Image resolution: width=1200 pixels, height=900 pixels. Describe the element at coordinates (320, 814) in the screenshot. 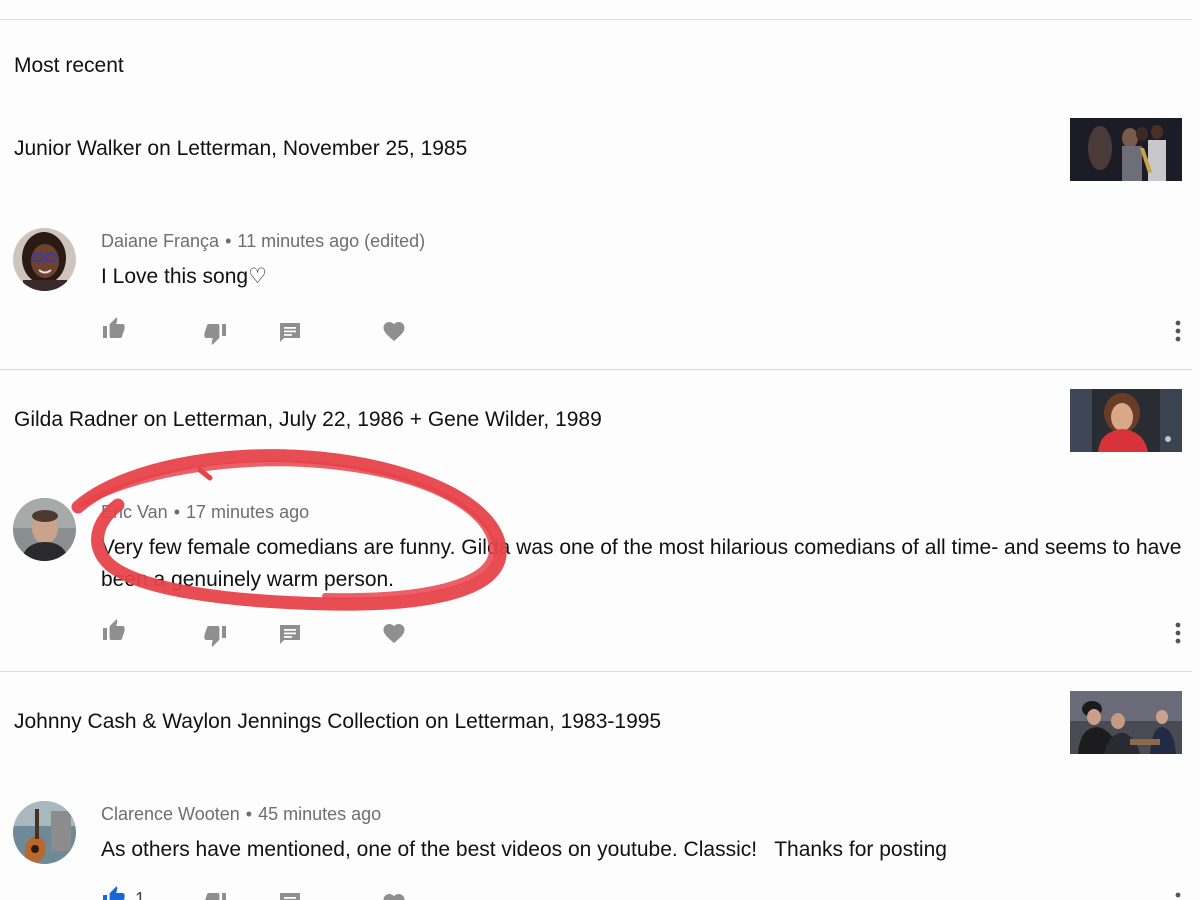

I see `comment-time: 45 minutes ago` at that location.